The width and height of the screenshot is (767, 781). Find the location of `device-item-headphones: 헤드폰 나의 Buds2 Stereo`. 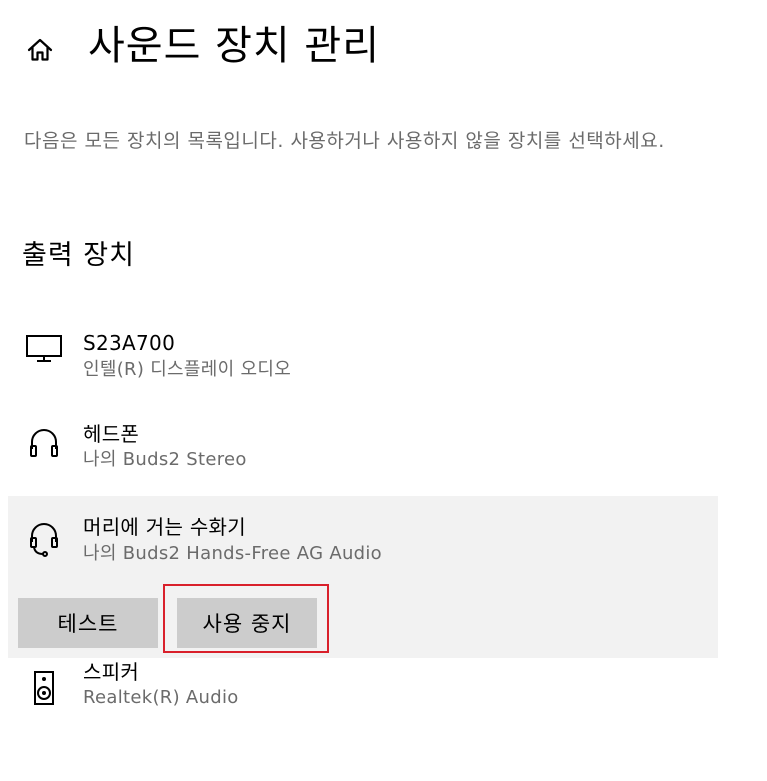

device-item-headphones: 헤드폰 나의 Buds2 Stereo is located at coordinates (363, 450).